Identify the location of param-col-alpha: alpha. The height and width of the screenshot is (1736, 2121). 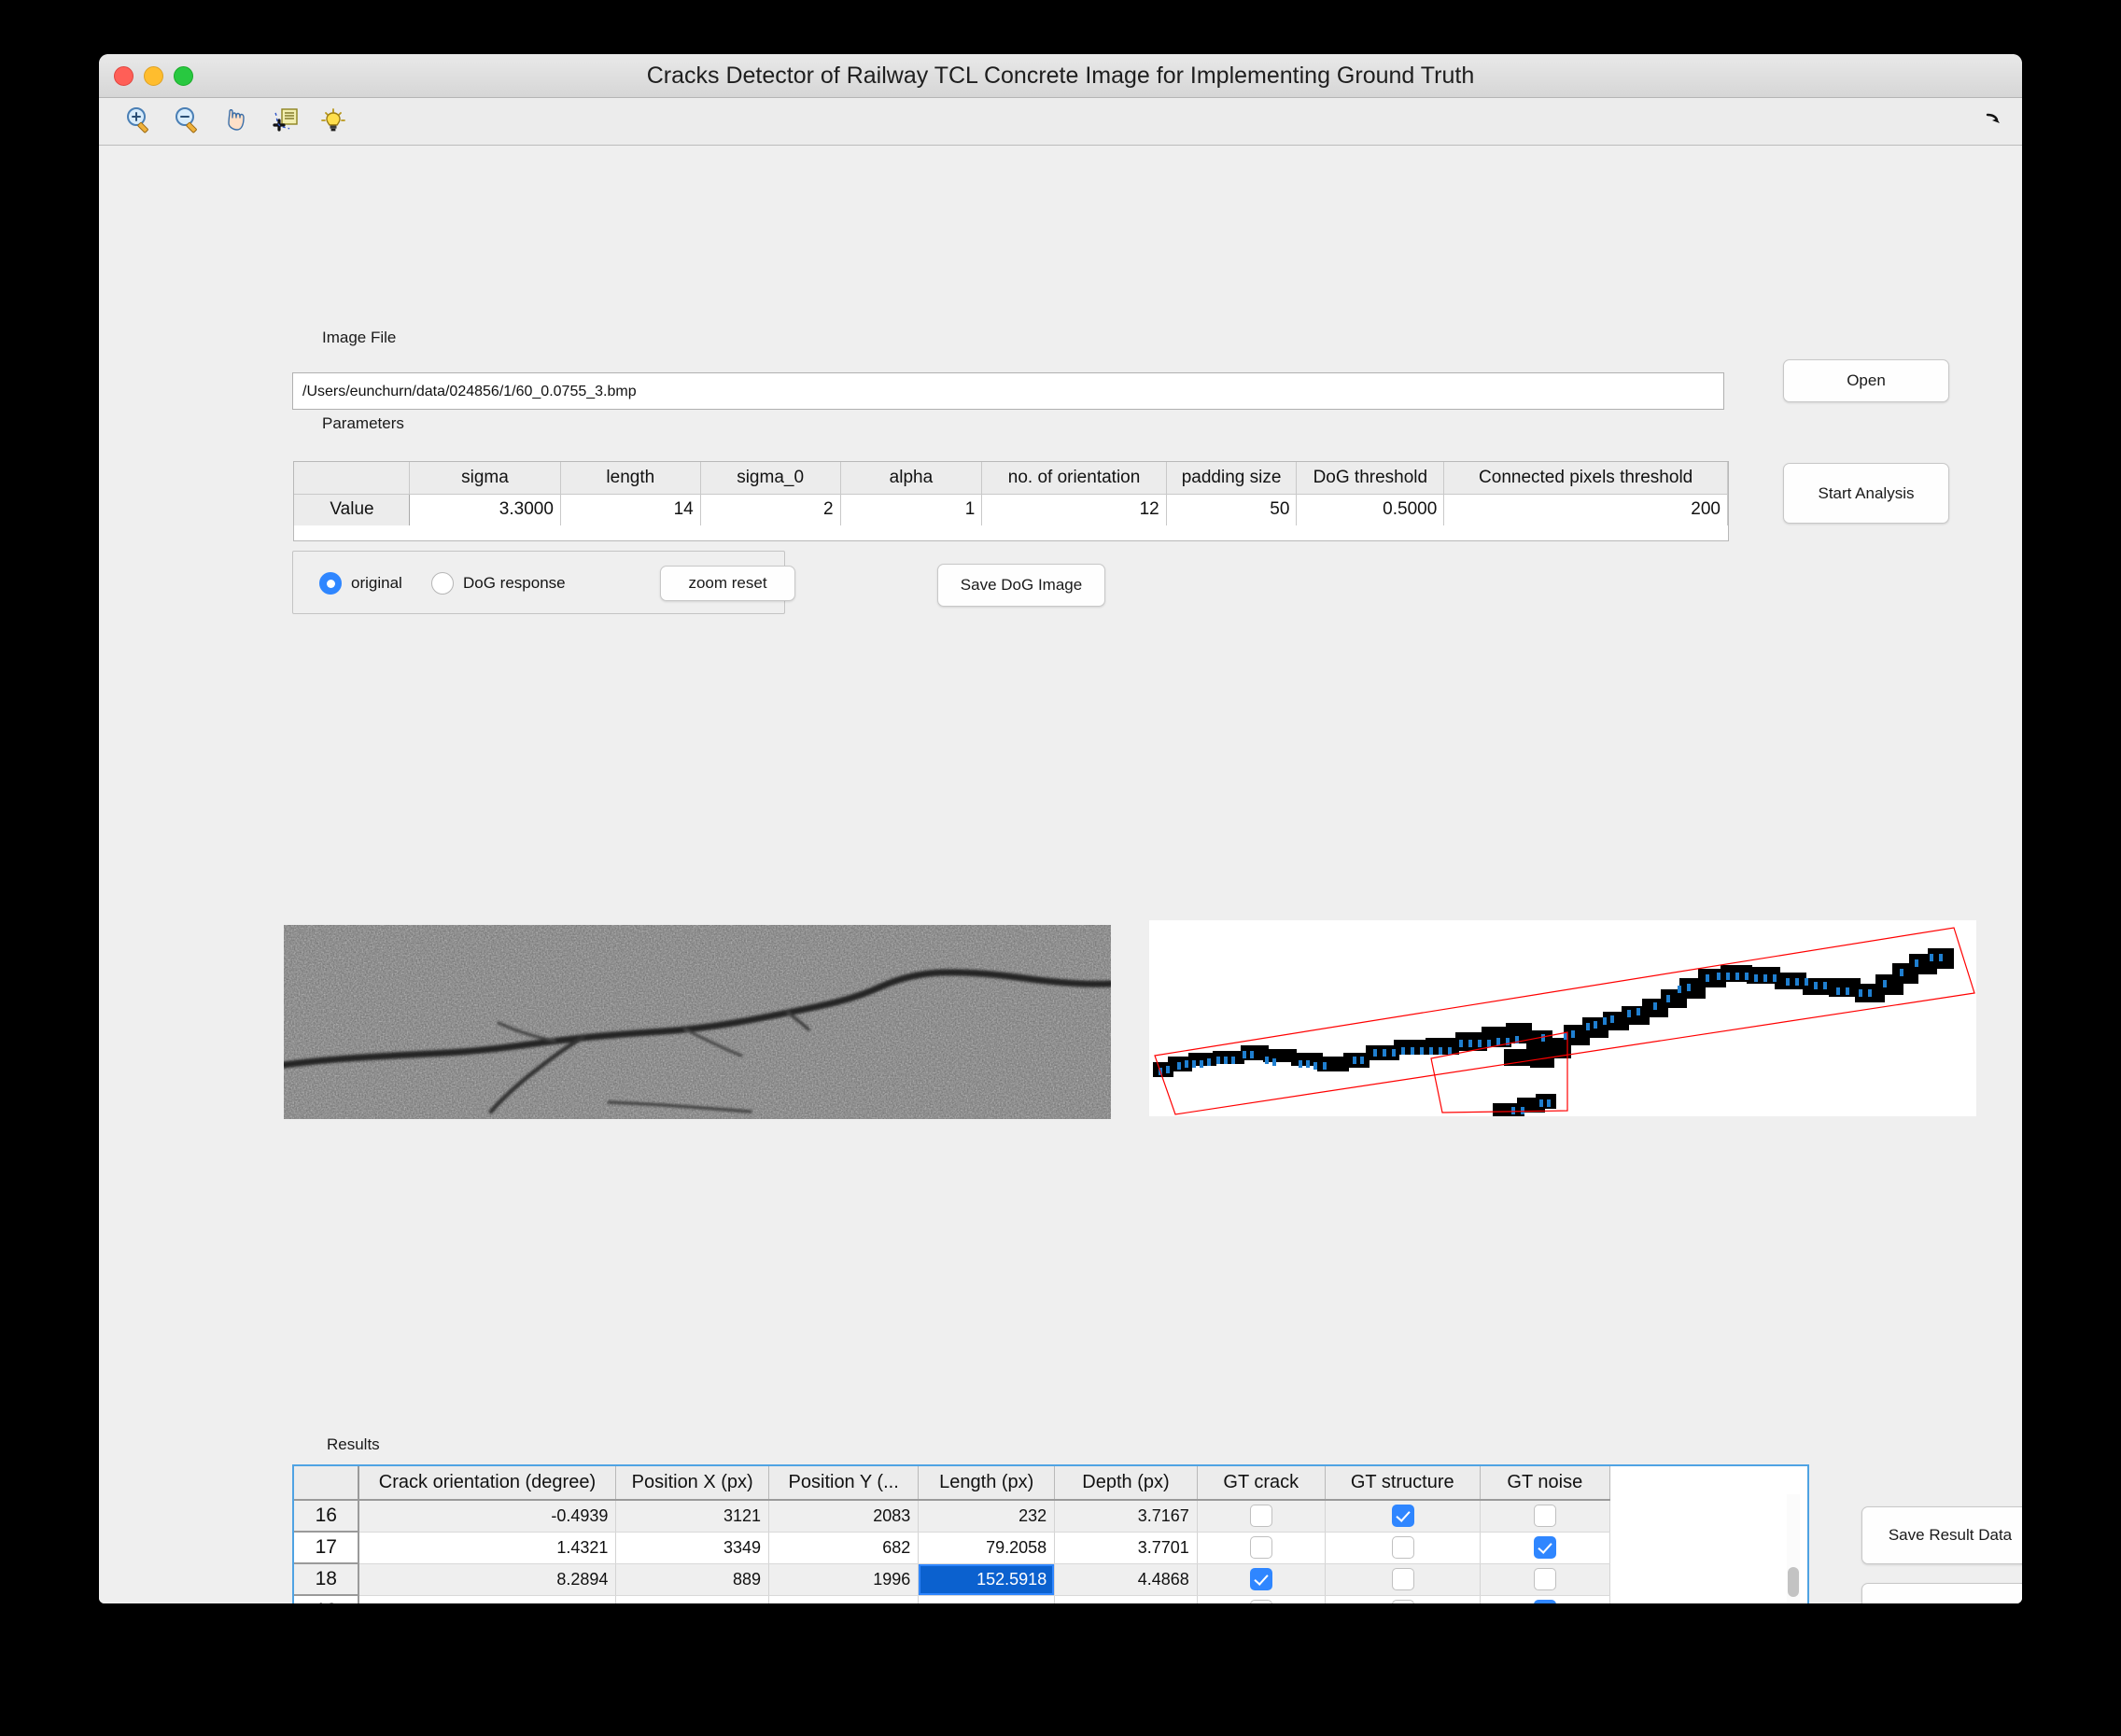
(912, 478).